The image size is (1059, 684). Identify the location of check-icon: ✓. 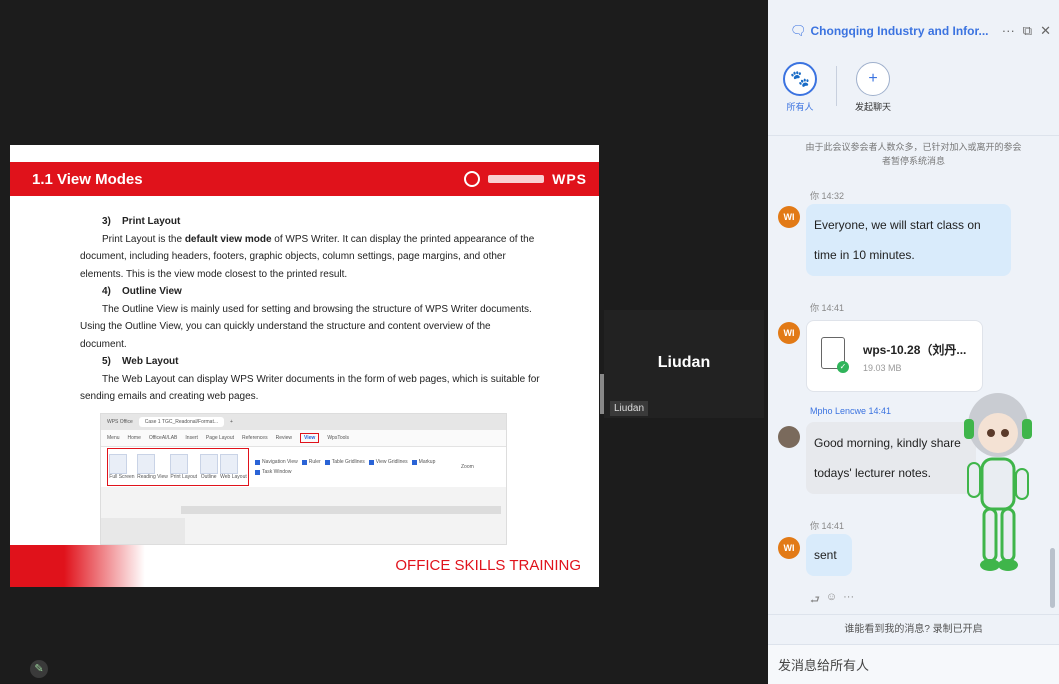
(843, 367).